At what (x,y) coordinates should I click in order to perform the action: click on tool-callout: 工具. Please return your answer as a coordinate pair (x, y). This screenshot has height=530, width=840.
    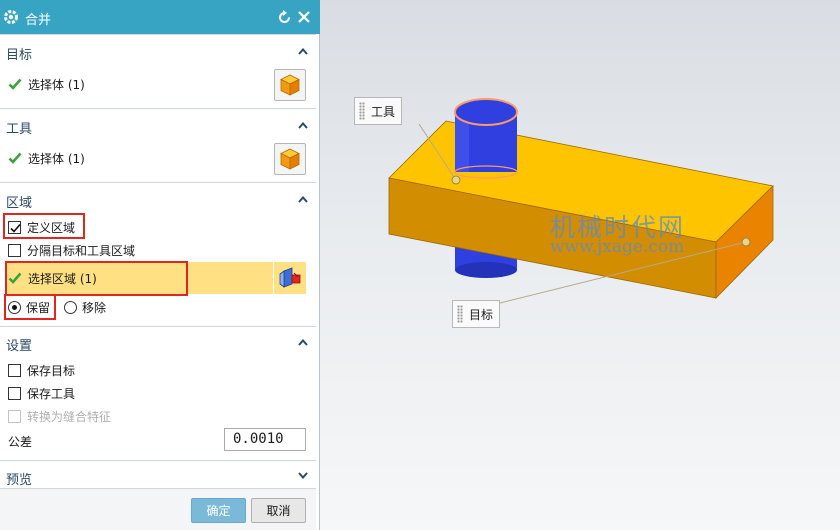
    Looking at the image, I should click on (378, 111).